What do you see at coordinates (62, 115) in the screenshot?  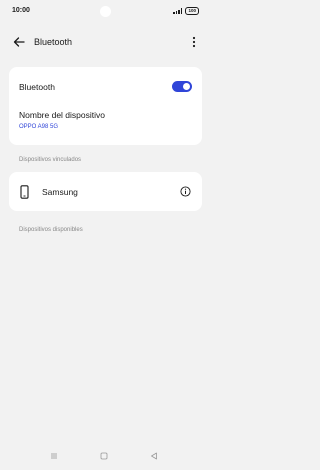 I see `device-name-label: Nombre del dispositivo` at bounding box center [62, 115].